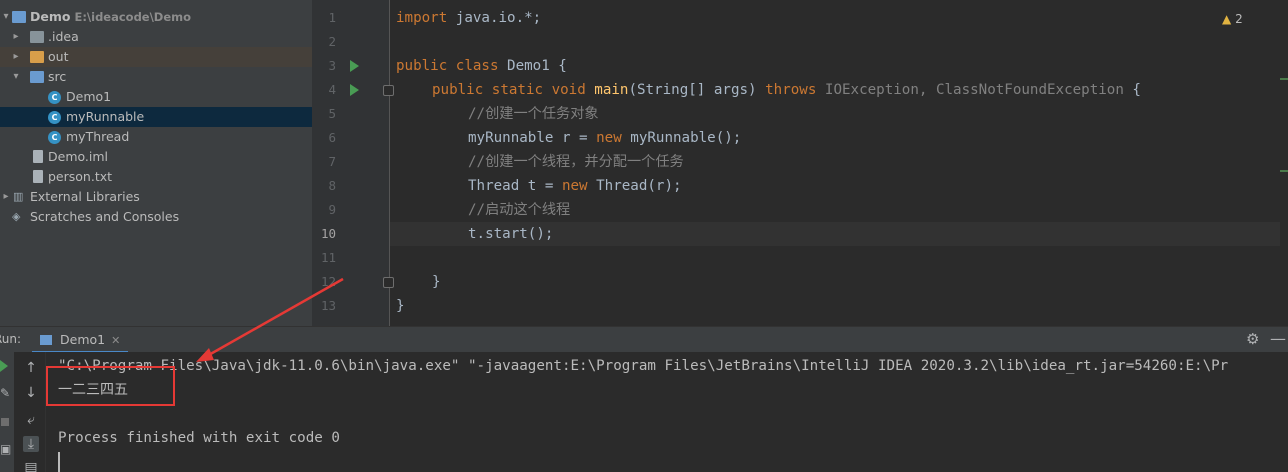 This screenshot has height=472, width=1288. What do you see at coordinates (57, 76) in the screenshot?
I see `tree-item-label: src` at bounding box center [57, 76].